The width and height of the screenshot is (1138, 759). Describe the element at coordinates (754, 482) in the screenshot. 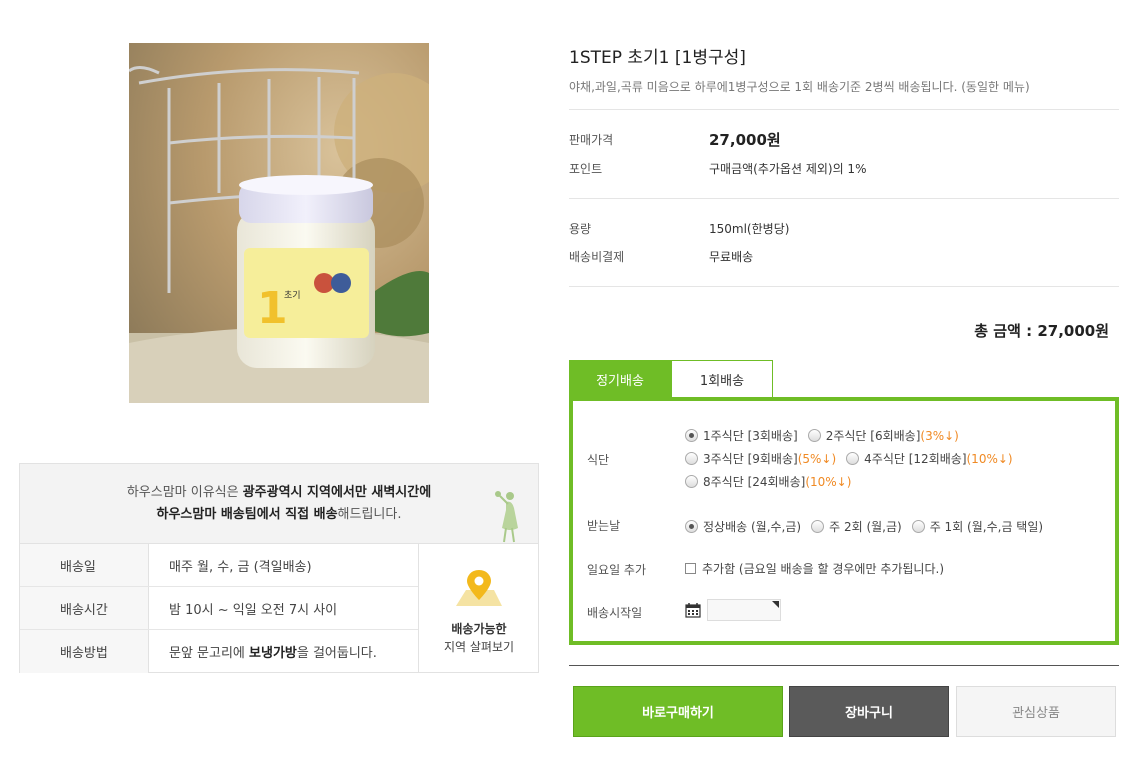

I see `diet-option-8week-text: 8주식단 [24회배송]` at that location.